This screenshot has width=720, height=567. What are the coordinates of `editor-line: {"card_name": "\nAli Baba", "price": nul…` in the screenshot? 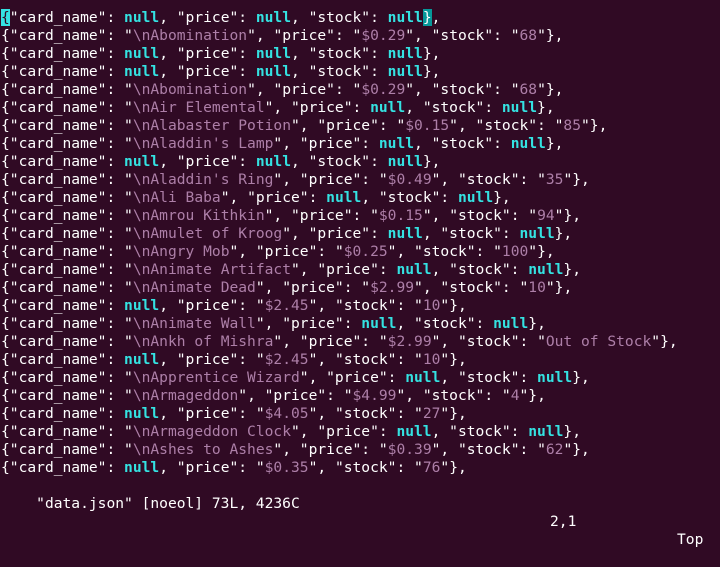 It's located at (339, 198).